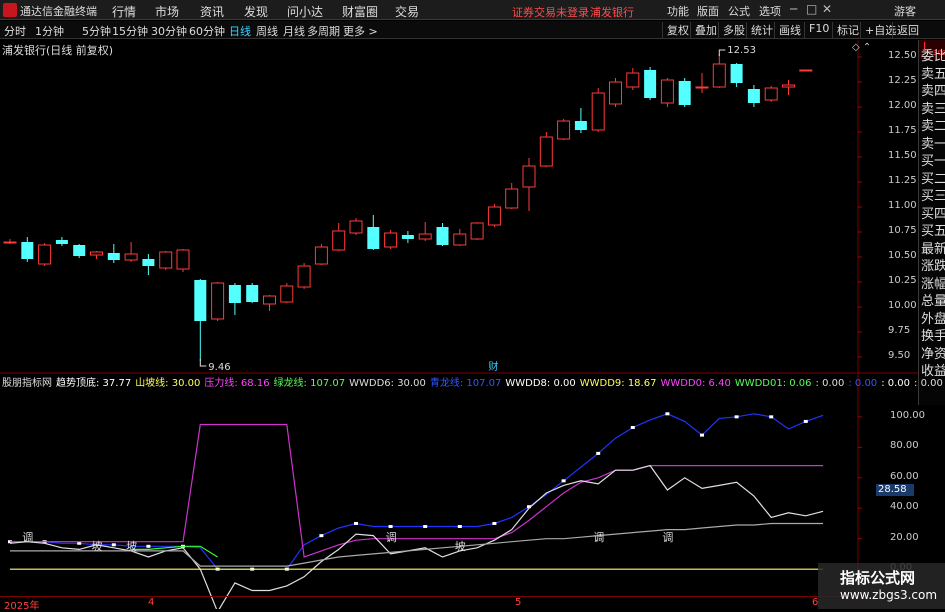 The image size is (945, 612). I want to click on side-panel-item: 卖三, so click(933, 107).